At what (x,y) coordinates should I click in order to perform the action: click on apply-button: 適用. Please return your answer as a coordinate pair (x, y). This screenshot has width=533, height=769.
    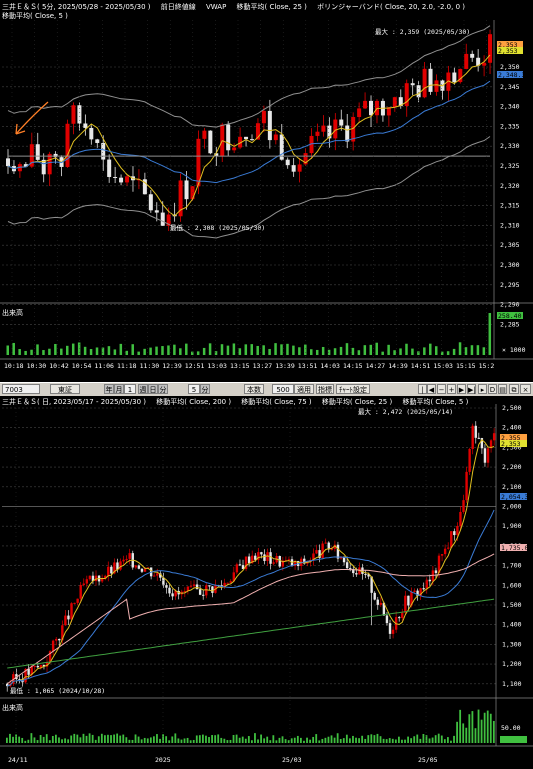
    Looking at the image, I should click on (304, 389).